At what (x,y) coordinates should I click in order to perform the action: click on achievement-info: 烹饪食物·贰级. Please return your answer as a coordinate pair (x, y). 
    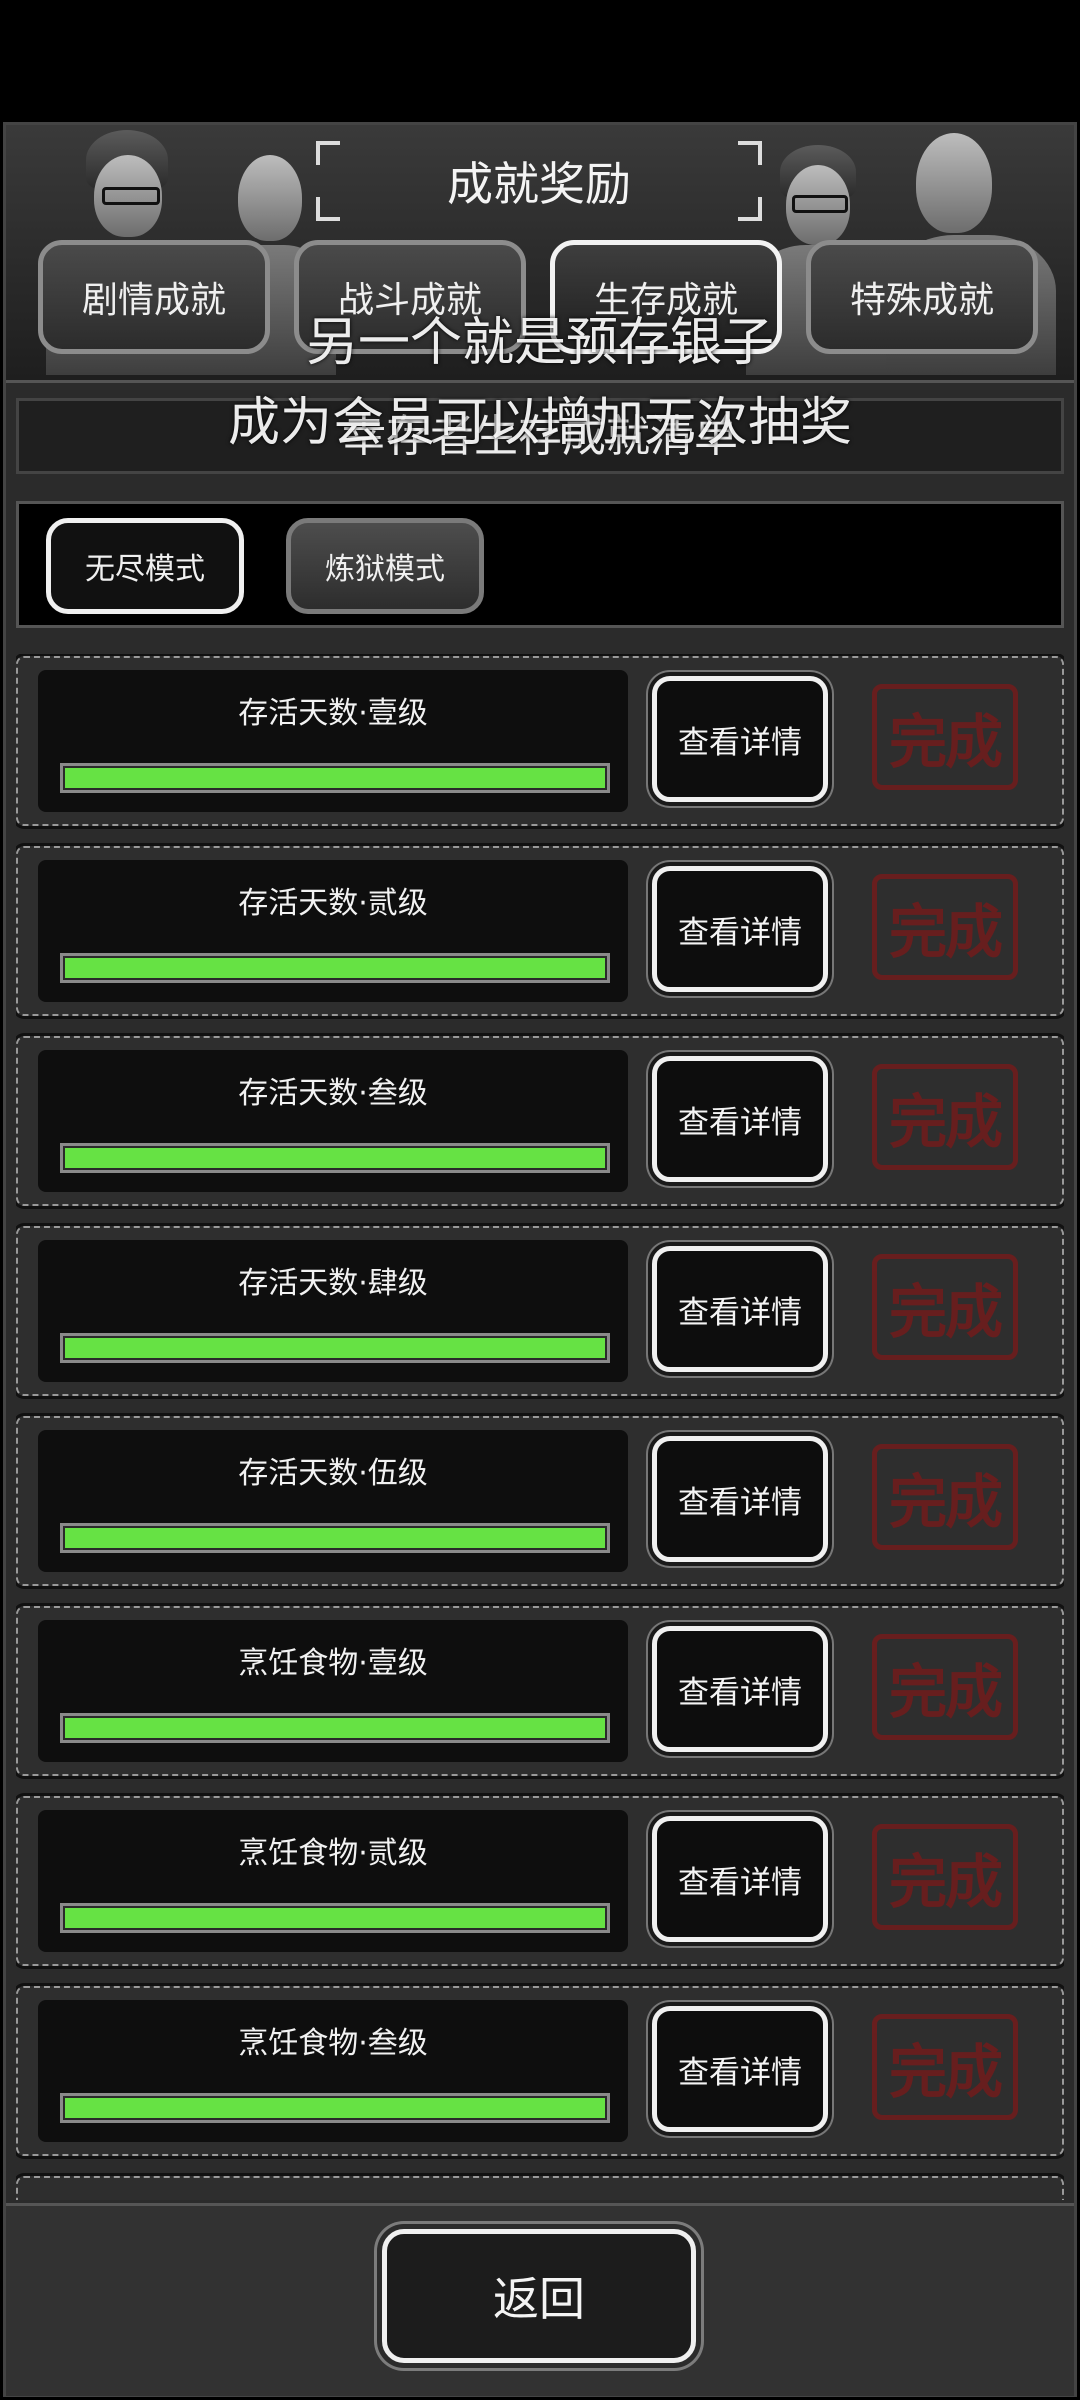
    Looking at the image, I should click on (333, 1881).